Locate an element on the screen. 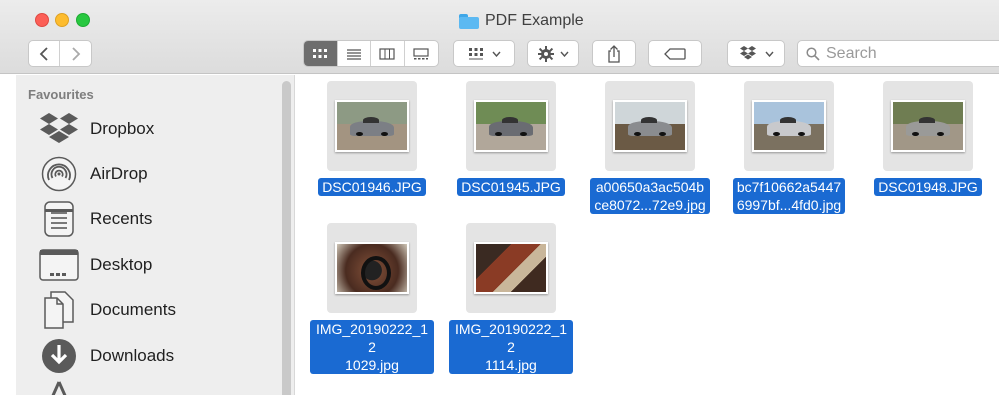 The height and width of the screenshot is (395, 999). action-menu-button is located at coordinates (553, 53).